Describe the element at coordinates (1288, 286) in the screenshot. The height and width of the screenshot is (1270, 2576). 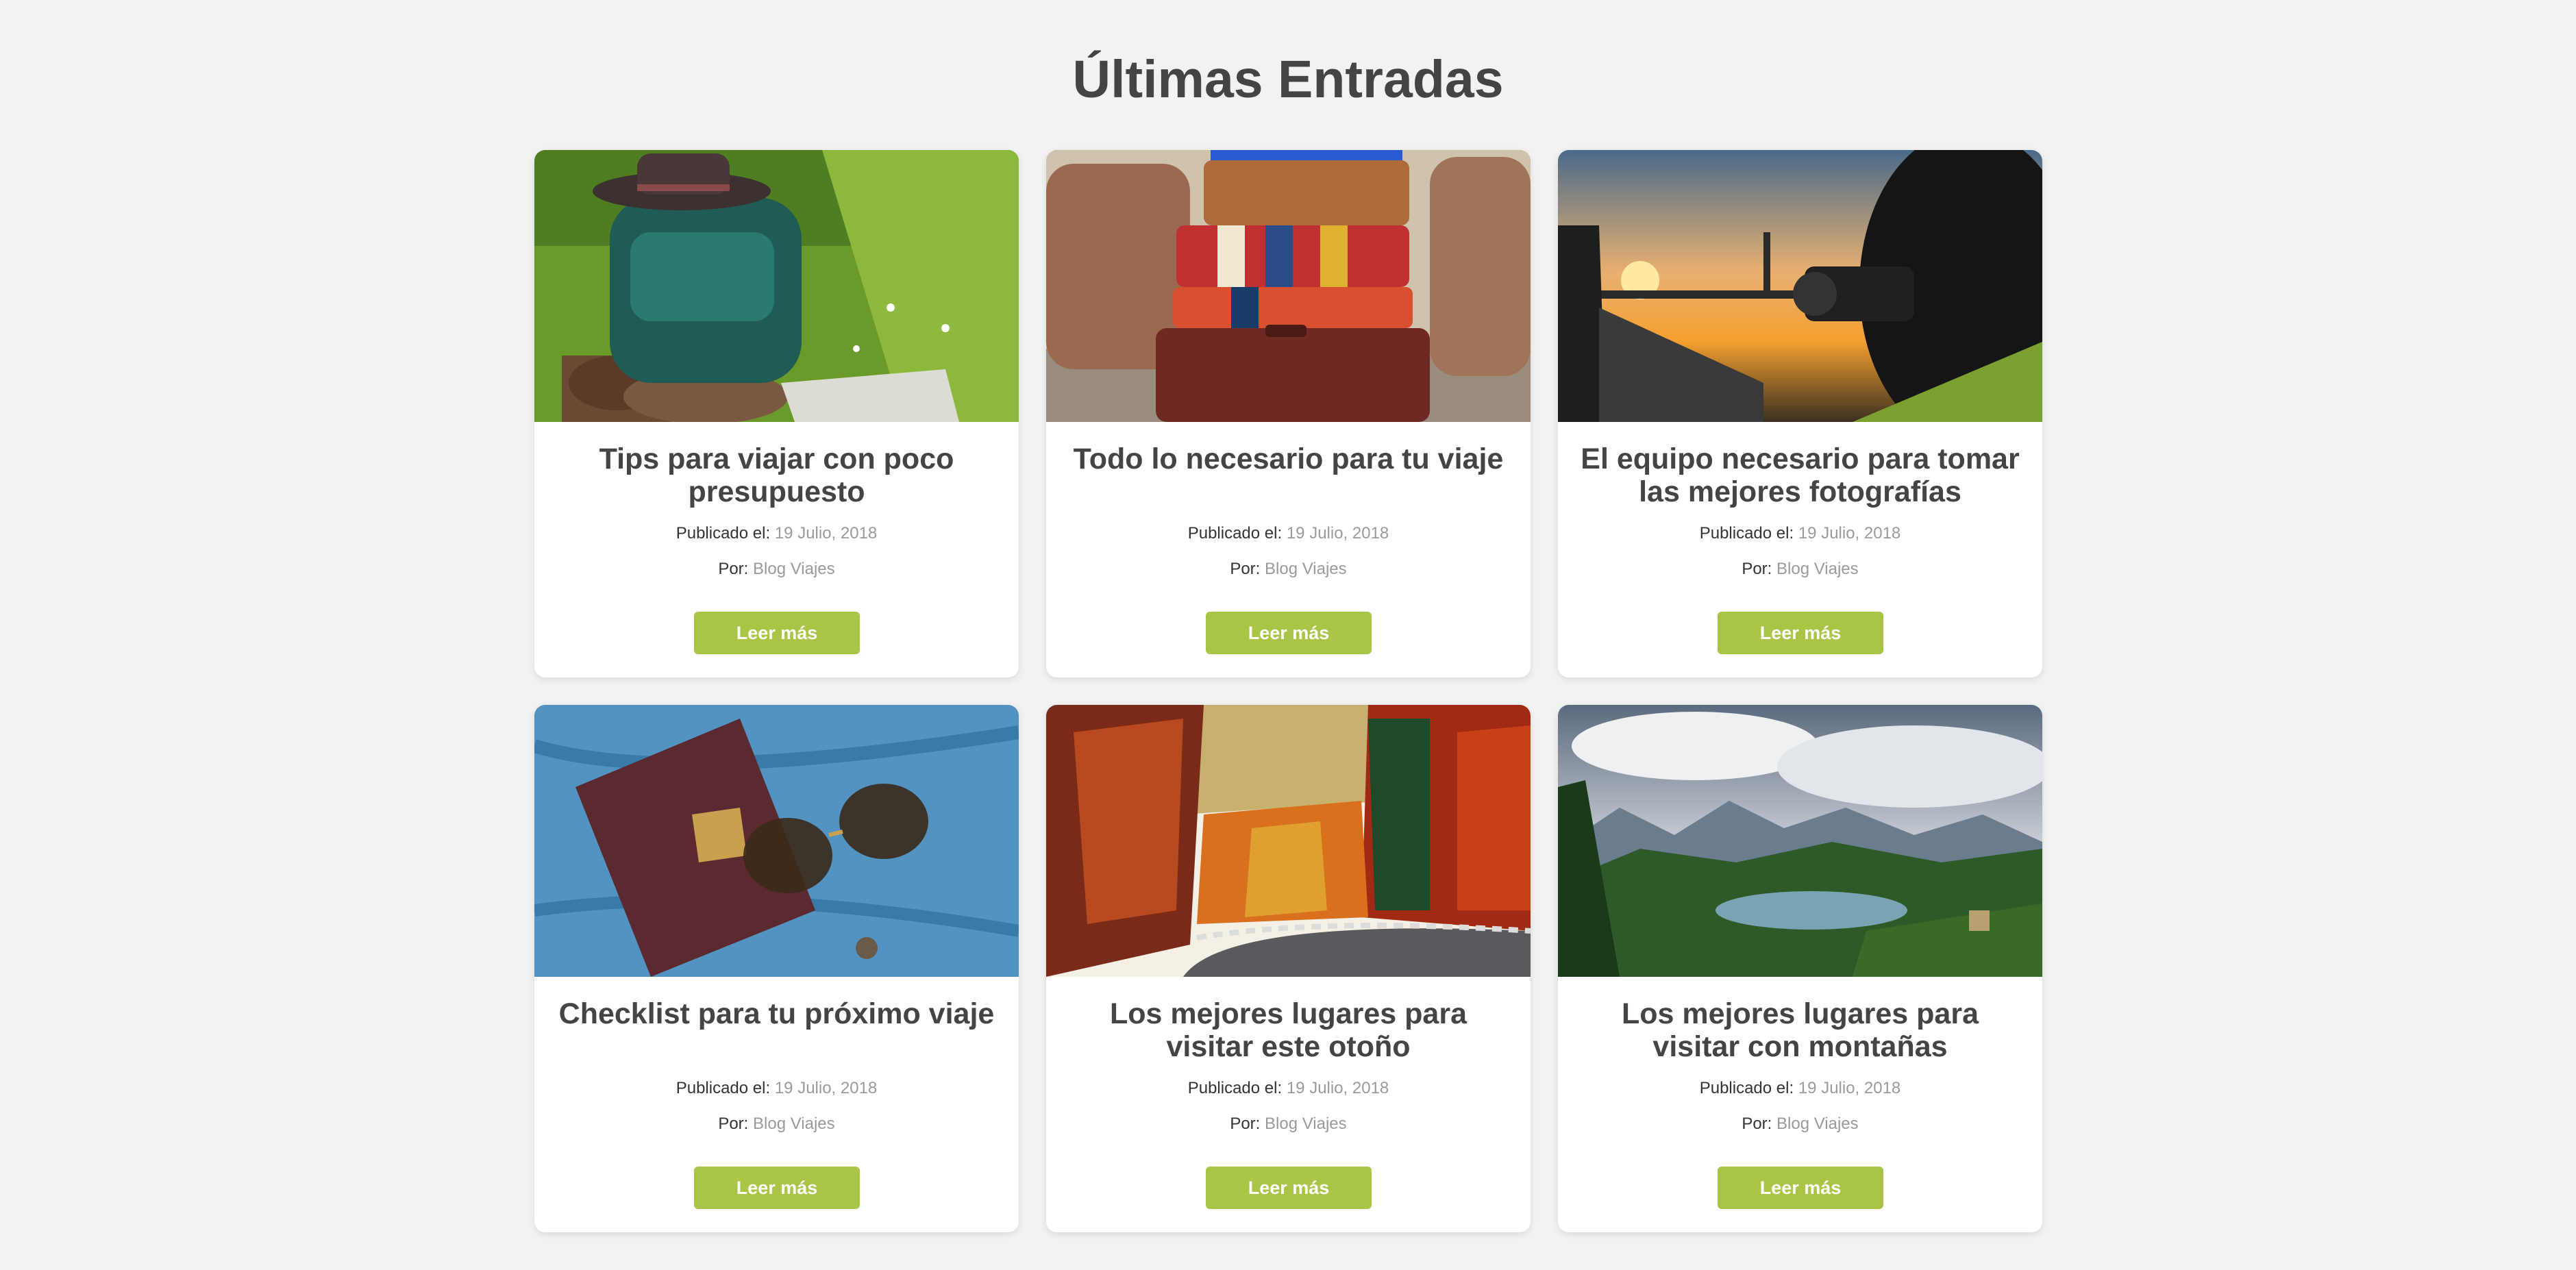
I see `stacked-suitcases-photo` at that location.